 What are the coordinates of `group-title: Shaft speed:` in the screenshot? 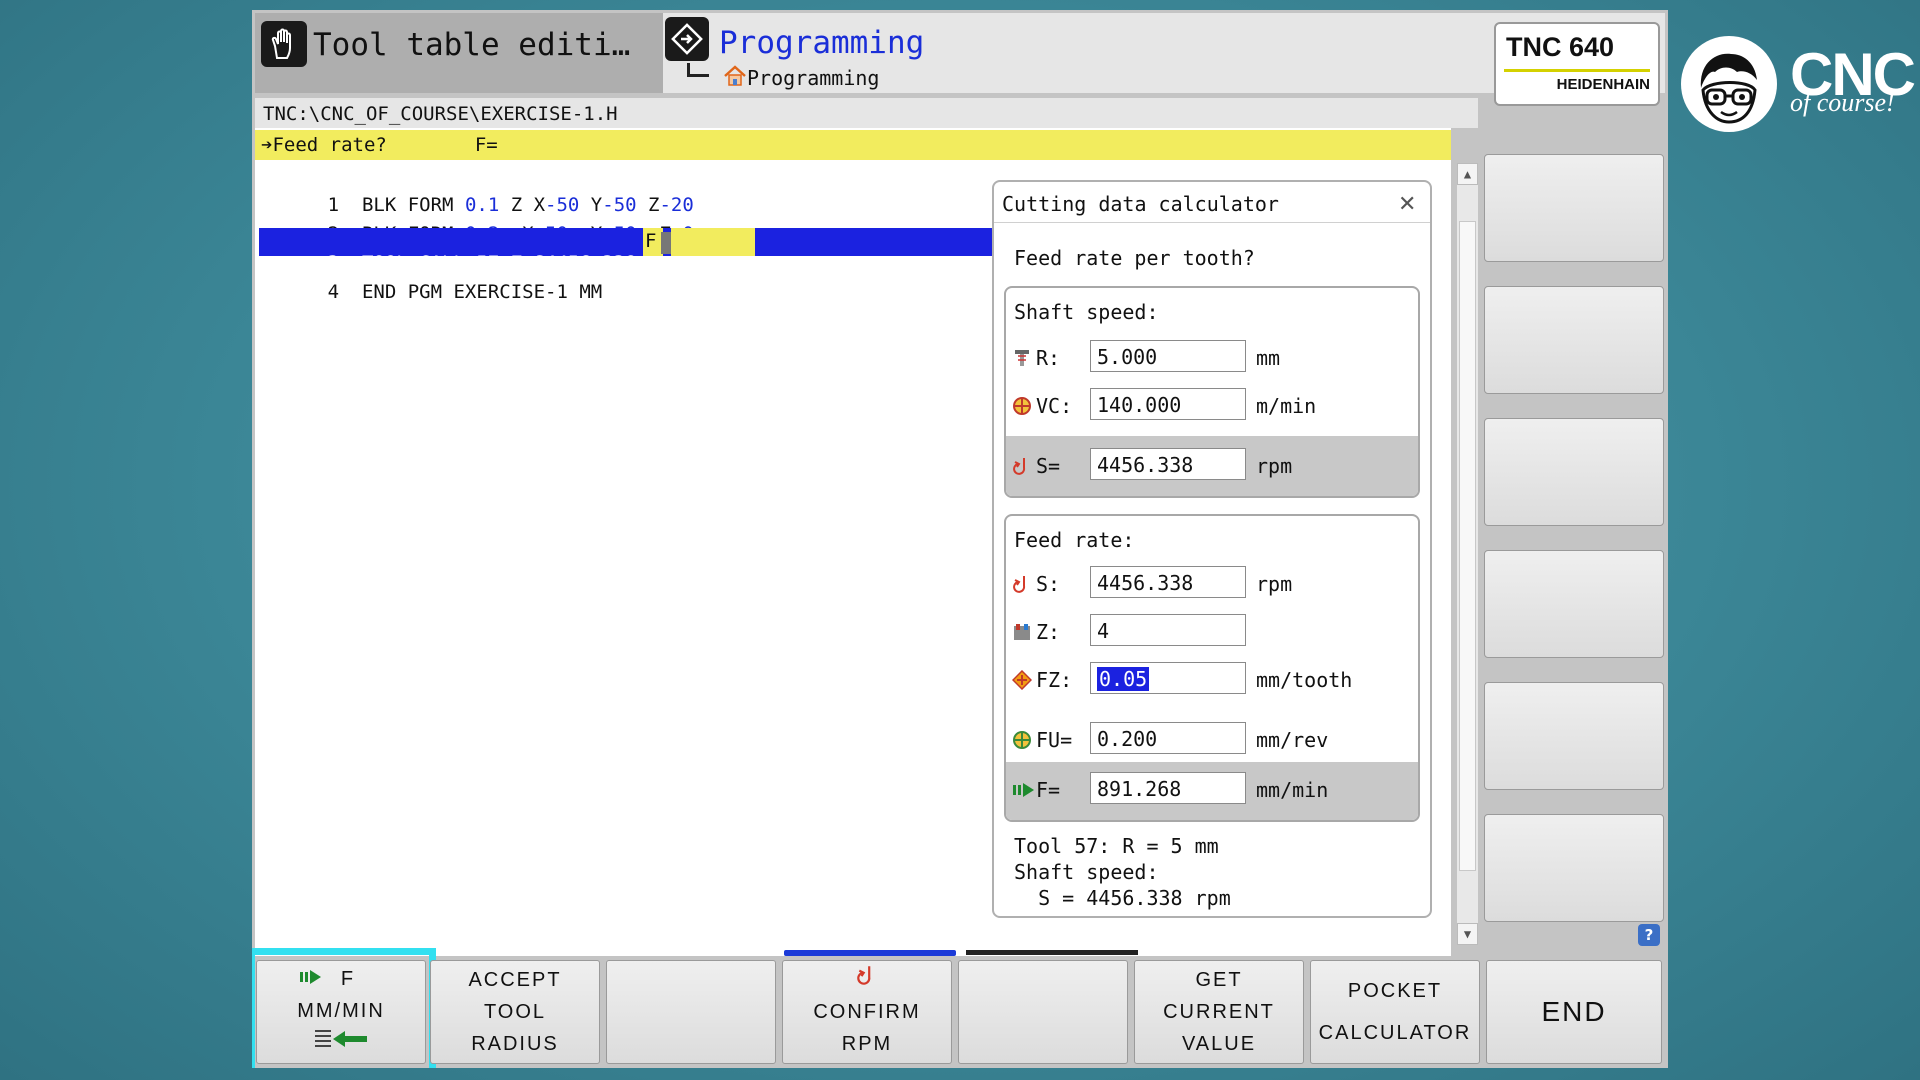 It's located at (1086, 312).